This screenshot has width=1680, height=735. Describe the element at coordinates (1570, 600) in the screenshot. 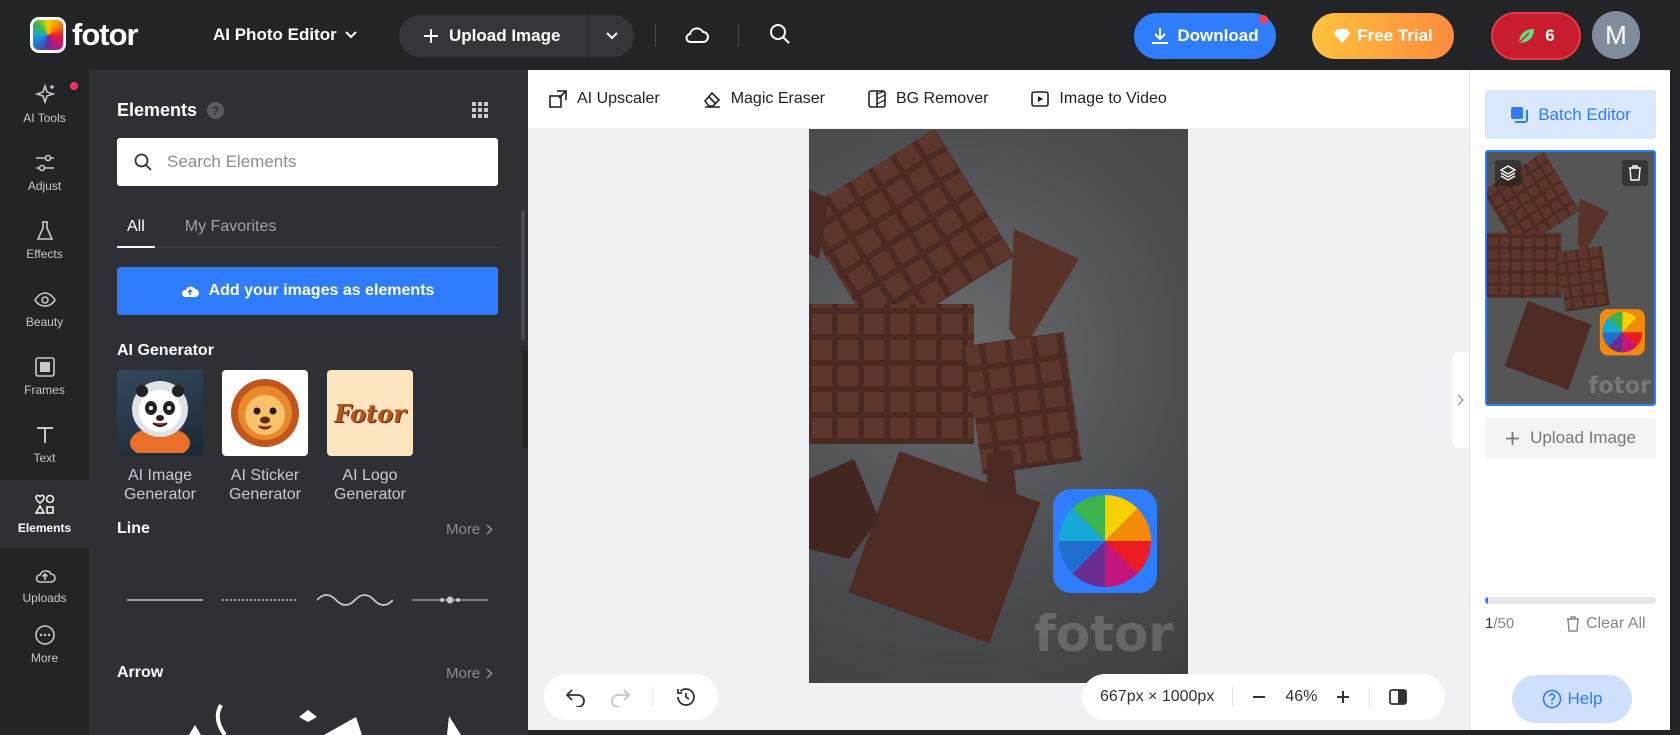

I see `batch-progress-bar` at that location.